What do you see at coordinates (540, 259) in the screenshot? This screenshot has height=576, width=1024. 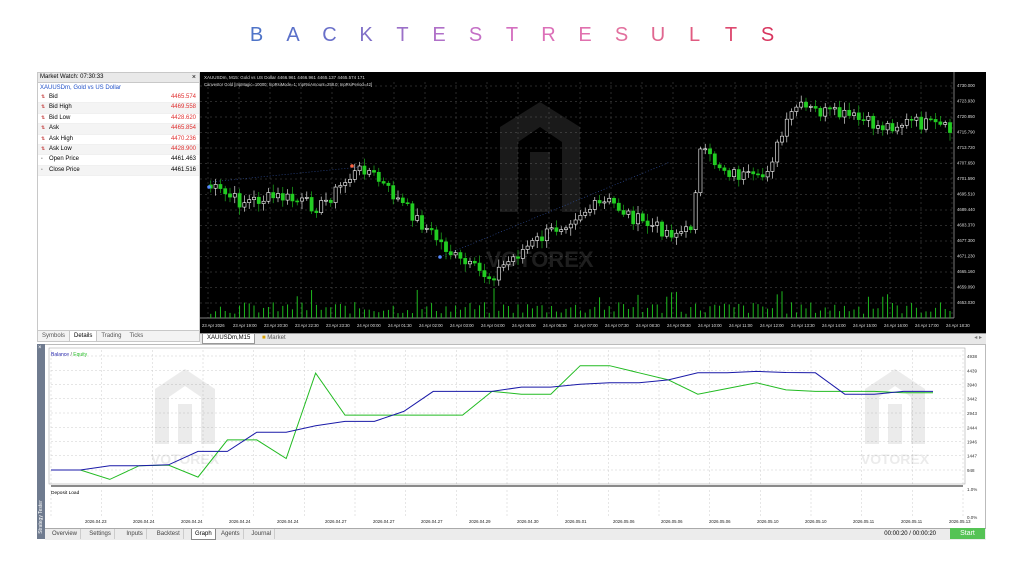 I see `votorex-watermark-text: VOTOREX` at bounding box center [540, 259].